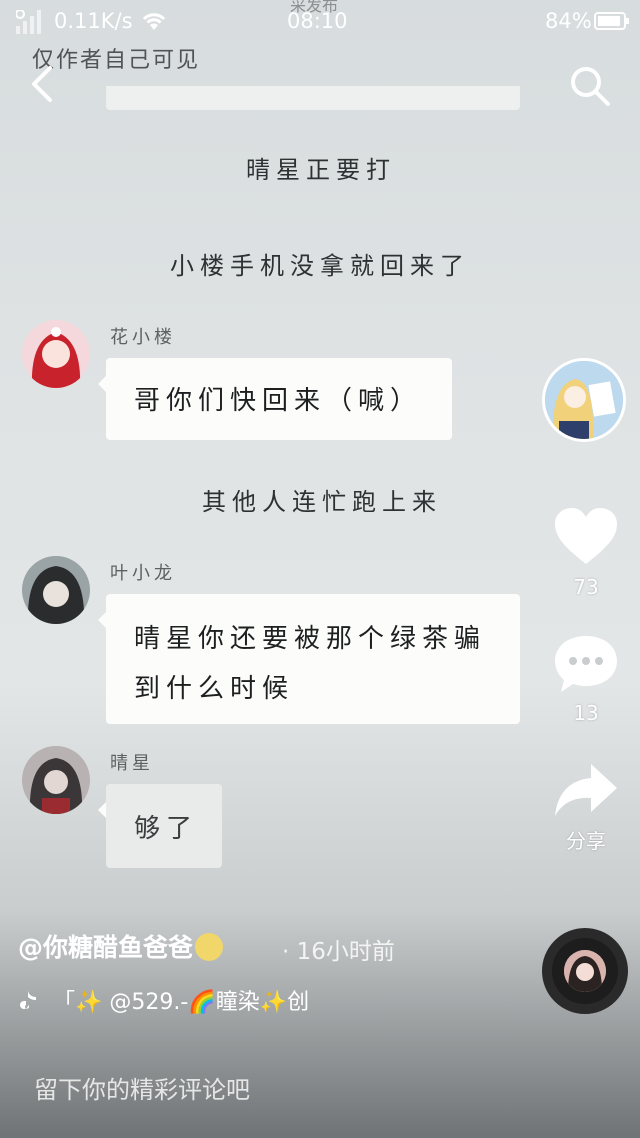 This screenshot has width=640, height=1138. Describe the element at coordinates (166, 829) in the screenshot. I see `message-text: 够了` at that location.